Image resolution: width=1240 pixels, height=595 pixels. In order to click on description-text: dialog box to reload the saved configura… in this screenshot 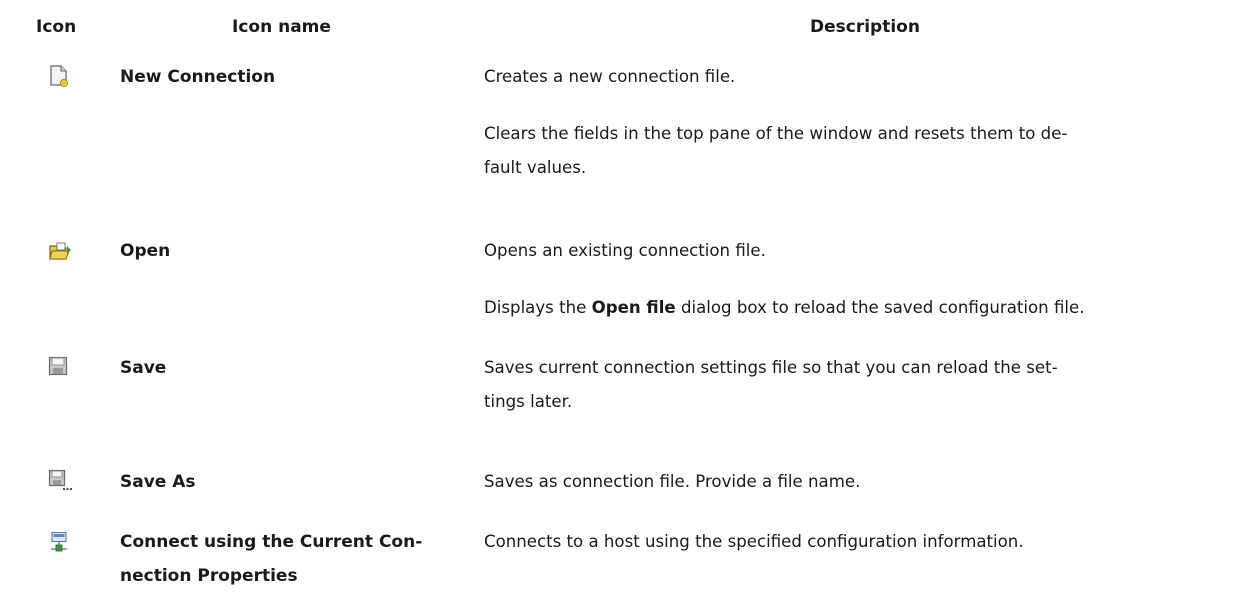, I will do `click(880, 307)`.